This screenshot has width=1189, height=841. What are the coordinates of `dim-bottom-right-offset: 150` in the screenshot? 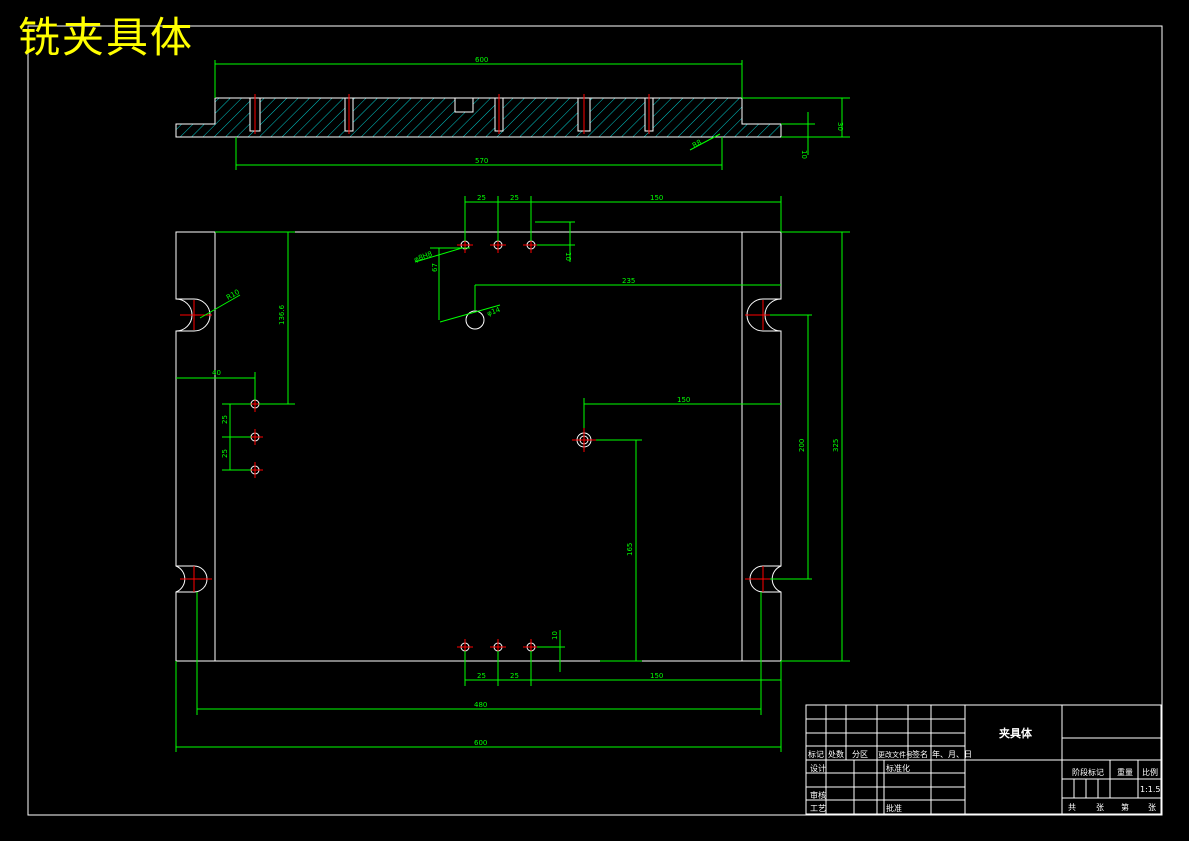 It's located at (656, 676).